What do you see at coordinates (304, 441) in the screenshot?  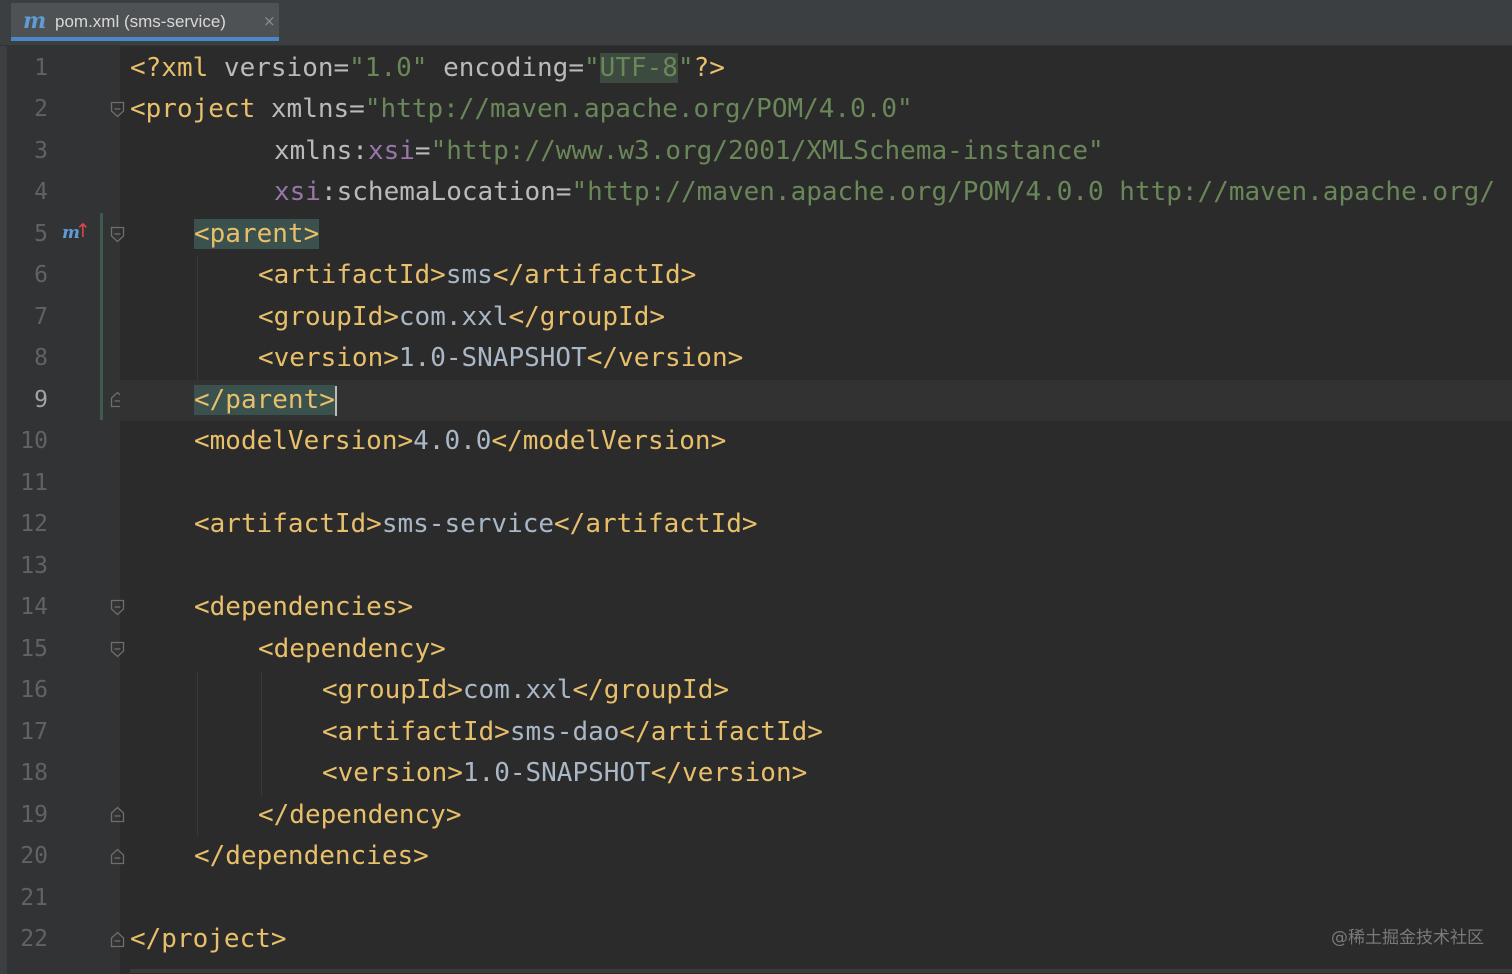 I see `tag-open: <modelVersion>` at bounding box center [304, 441].